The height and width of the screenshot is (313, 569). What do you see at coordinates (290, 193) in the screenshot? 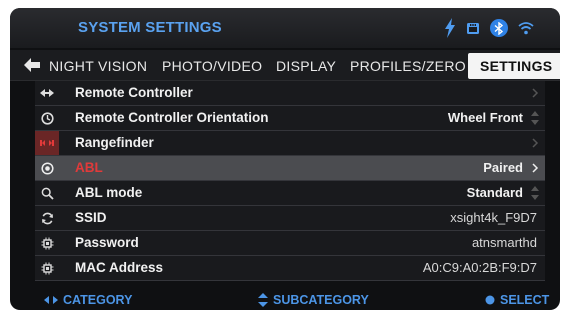
I see `row-abl-mode: ABL mode Standard` at bounding box center [290, 193].